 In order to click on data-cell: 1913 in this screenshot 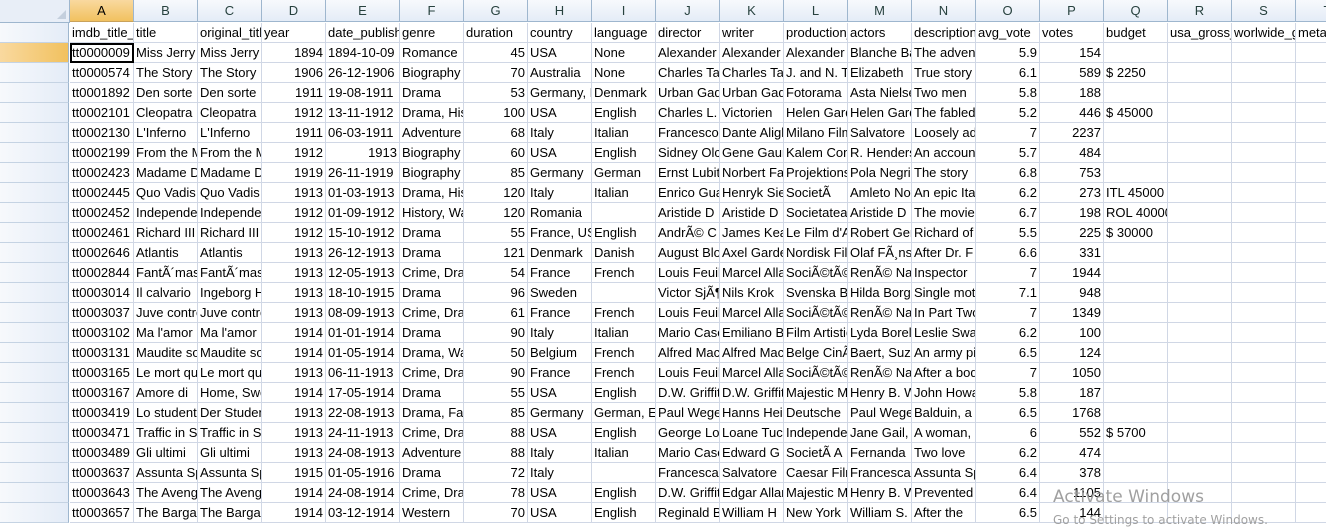, I will do `click(294, 433)`.